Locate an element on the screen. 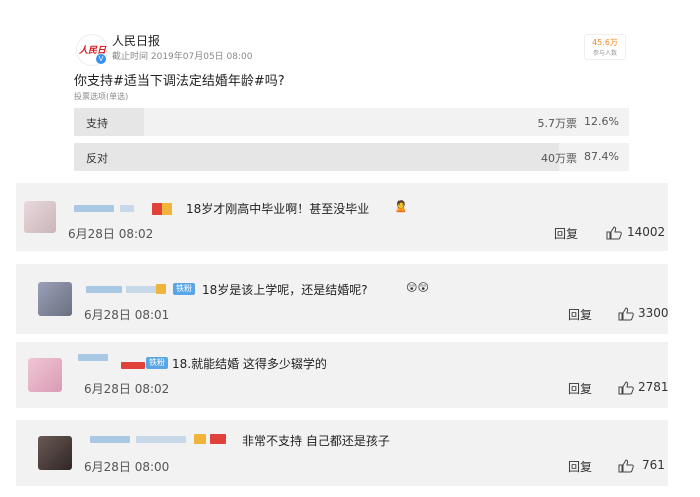 Image resolution: width=700 pixels, height=497 pixels. poll-question: 你支持#适当下调法定结婚年龄#吗? is located at coordinates (179, 81).